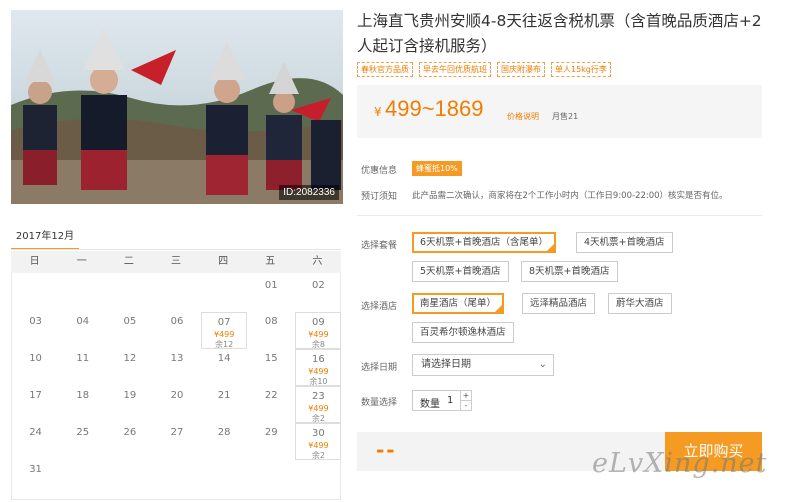  I want to click on section-divider, so click(559, 215).